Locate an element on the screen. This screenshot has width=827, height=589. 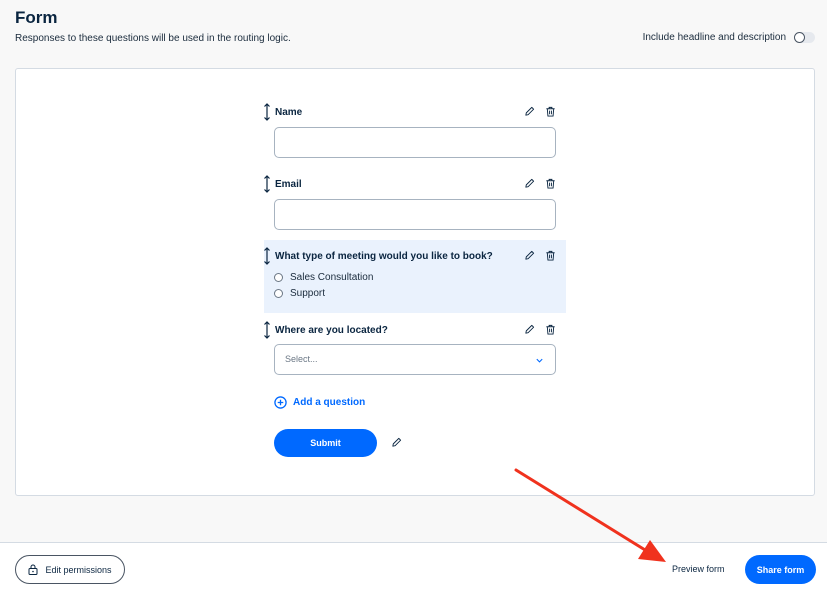
edit-permissions-label: Edit permissions is located at coordinates (78, 569).